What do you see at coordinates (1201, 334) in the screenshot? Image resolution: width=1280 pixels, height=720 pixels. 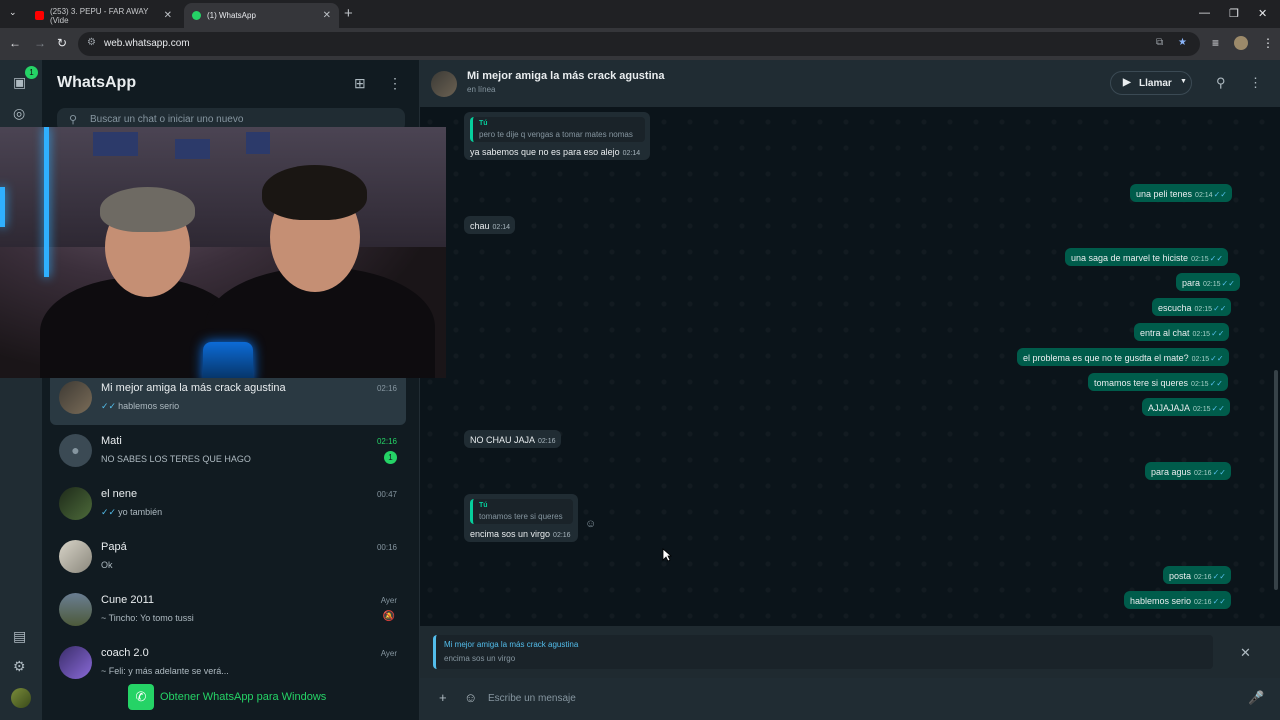 I see `message-time: 02:15` at bounding box center [1201, 334].